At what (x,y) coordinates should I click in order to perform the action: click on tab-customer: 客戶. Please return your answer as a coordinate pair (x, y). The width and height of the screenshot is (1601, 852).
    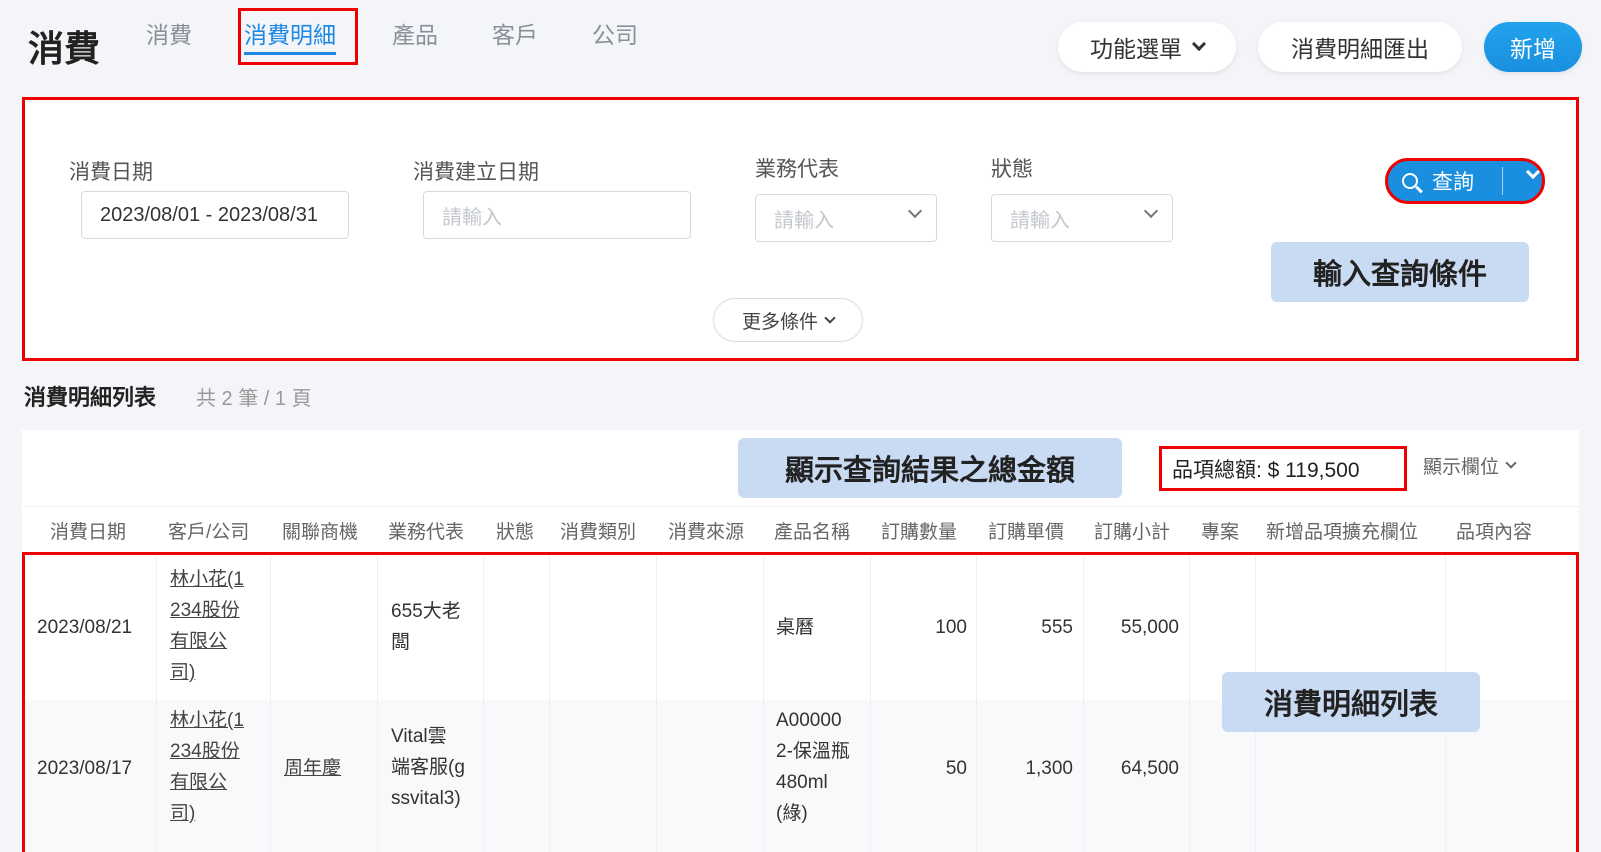
    Looking at the image, I should click on (515, 35).